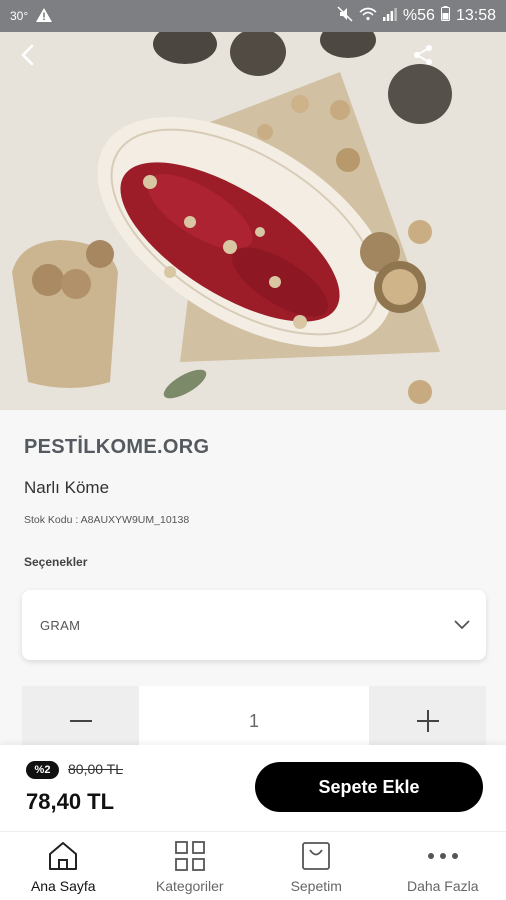  I want to click on signal-icon, so click(389, 16).